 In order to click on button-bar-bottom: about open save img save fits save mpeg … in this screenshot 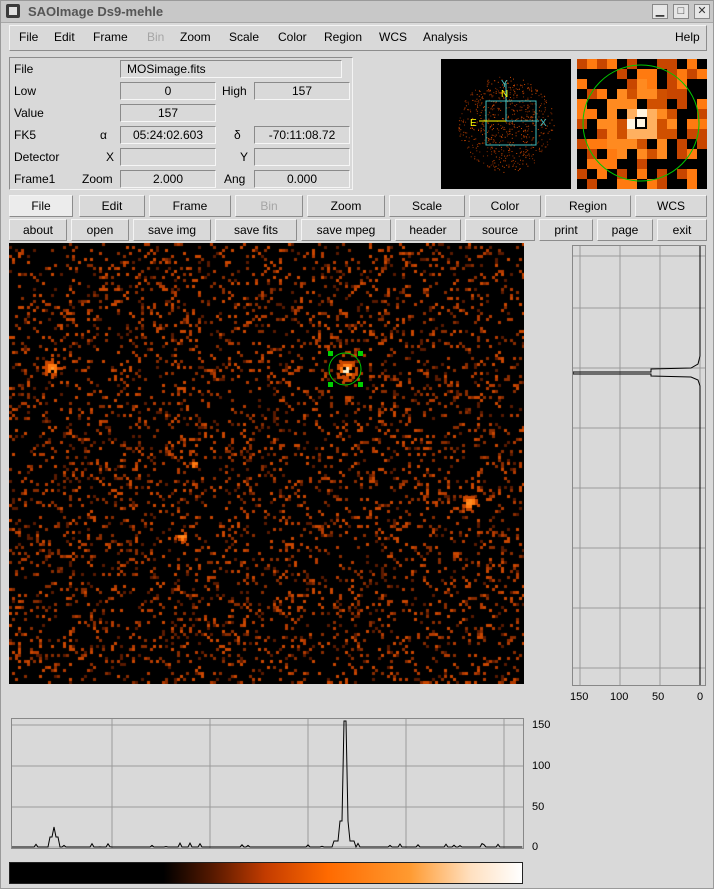, I will do `click(358, 230)`.